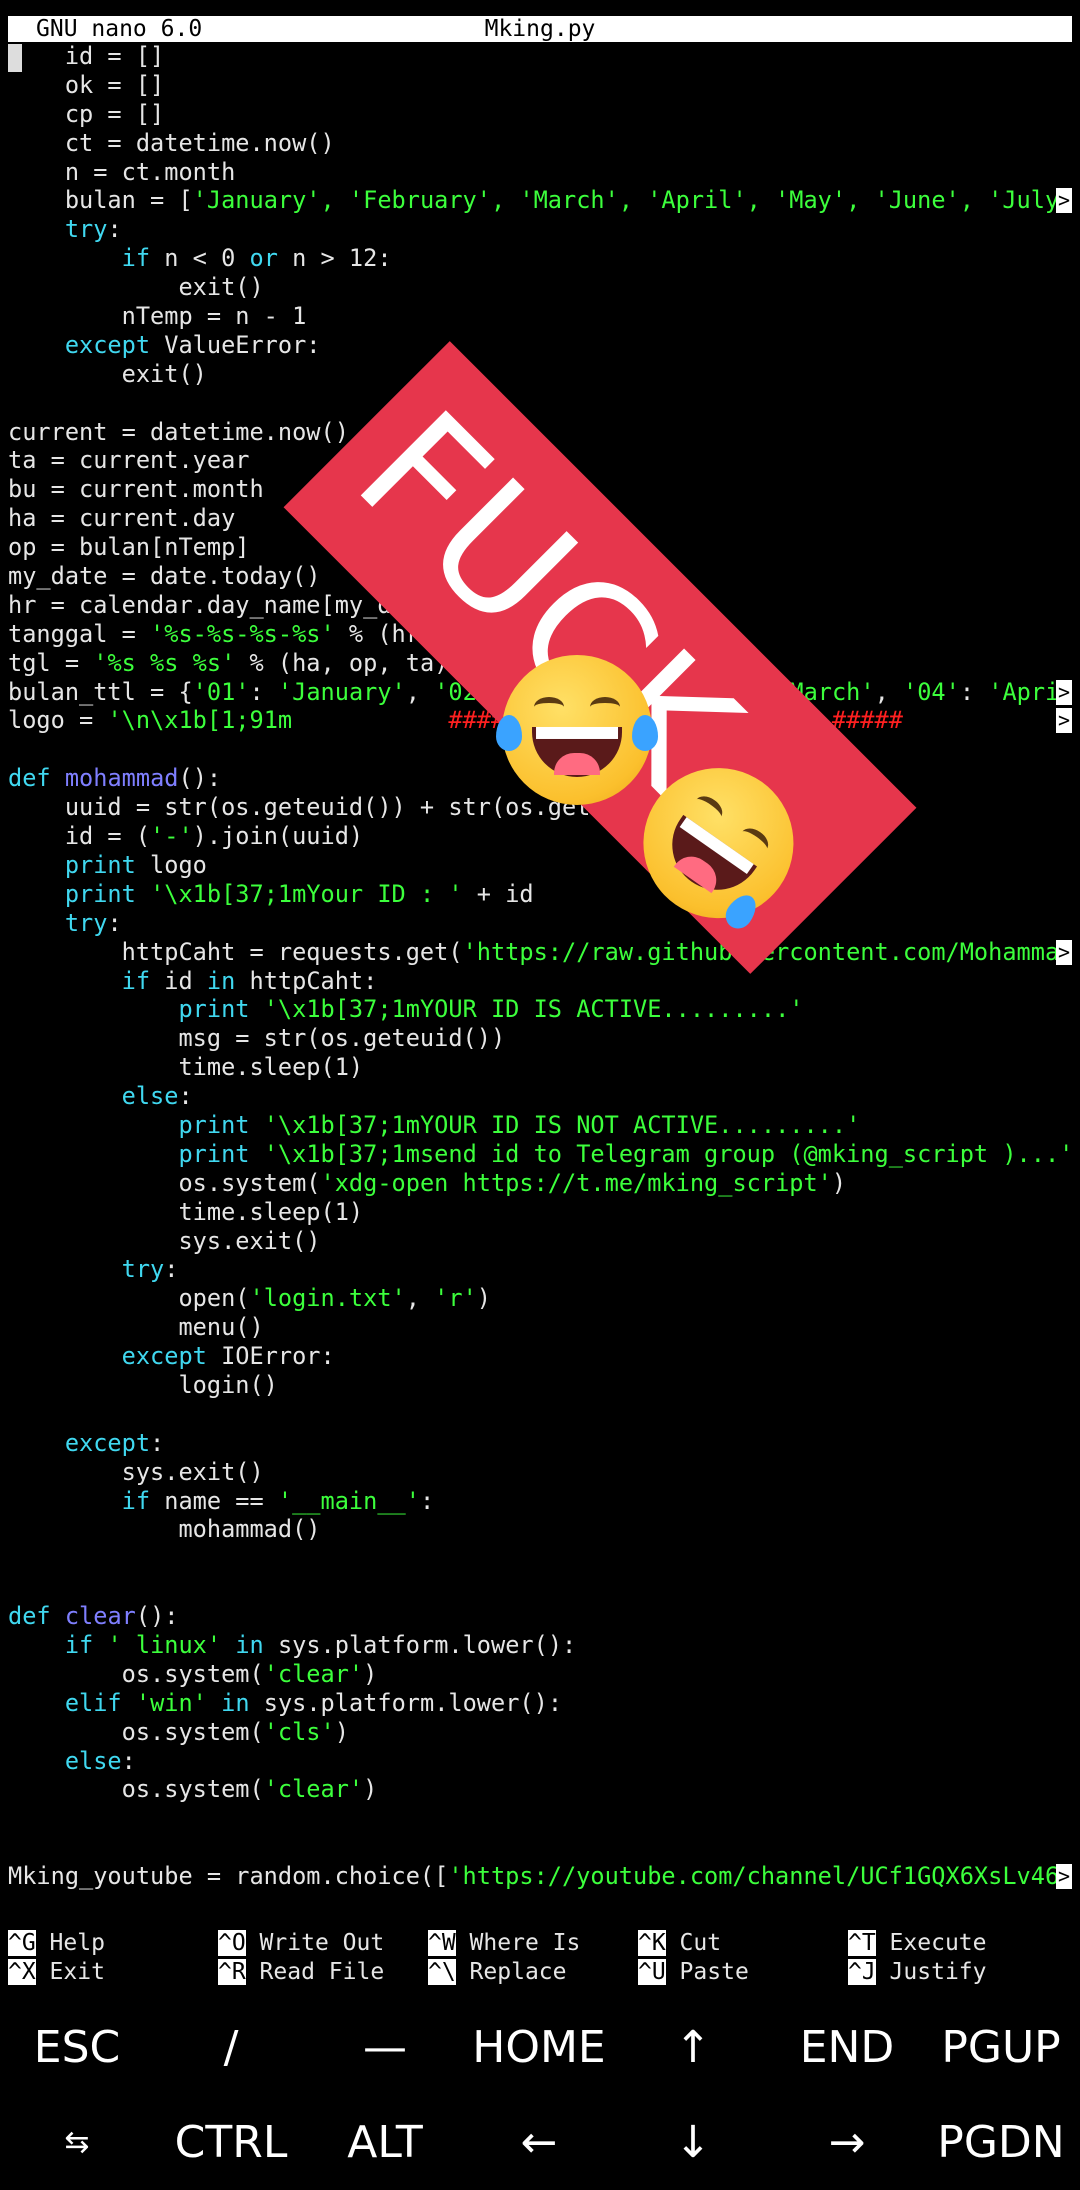 This screenshot has height=2190, width=1080. What do you see at coordinates (178, 431) in the screenshot?
I see `code-token: current = datetime.now()` at bounding box center [178, 431].